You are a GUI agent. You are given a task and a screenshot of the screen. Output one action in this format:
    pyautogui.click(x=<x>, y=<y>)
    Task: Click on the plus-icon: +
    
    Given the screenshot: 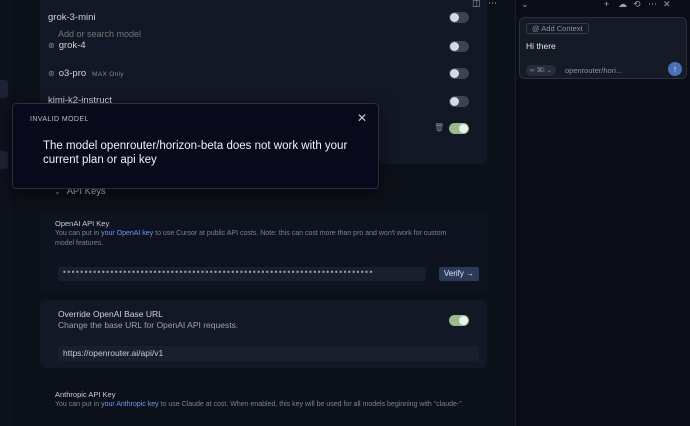 What is the action you would take?
    pyautogui.click(x=606, y=4)
    